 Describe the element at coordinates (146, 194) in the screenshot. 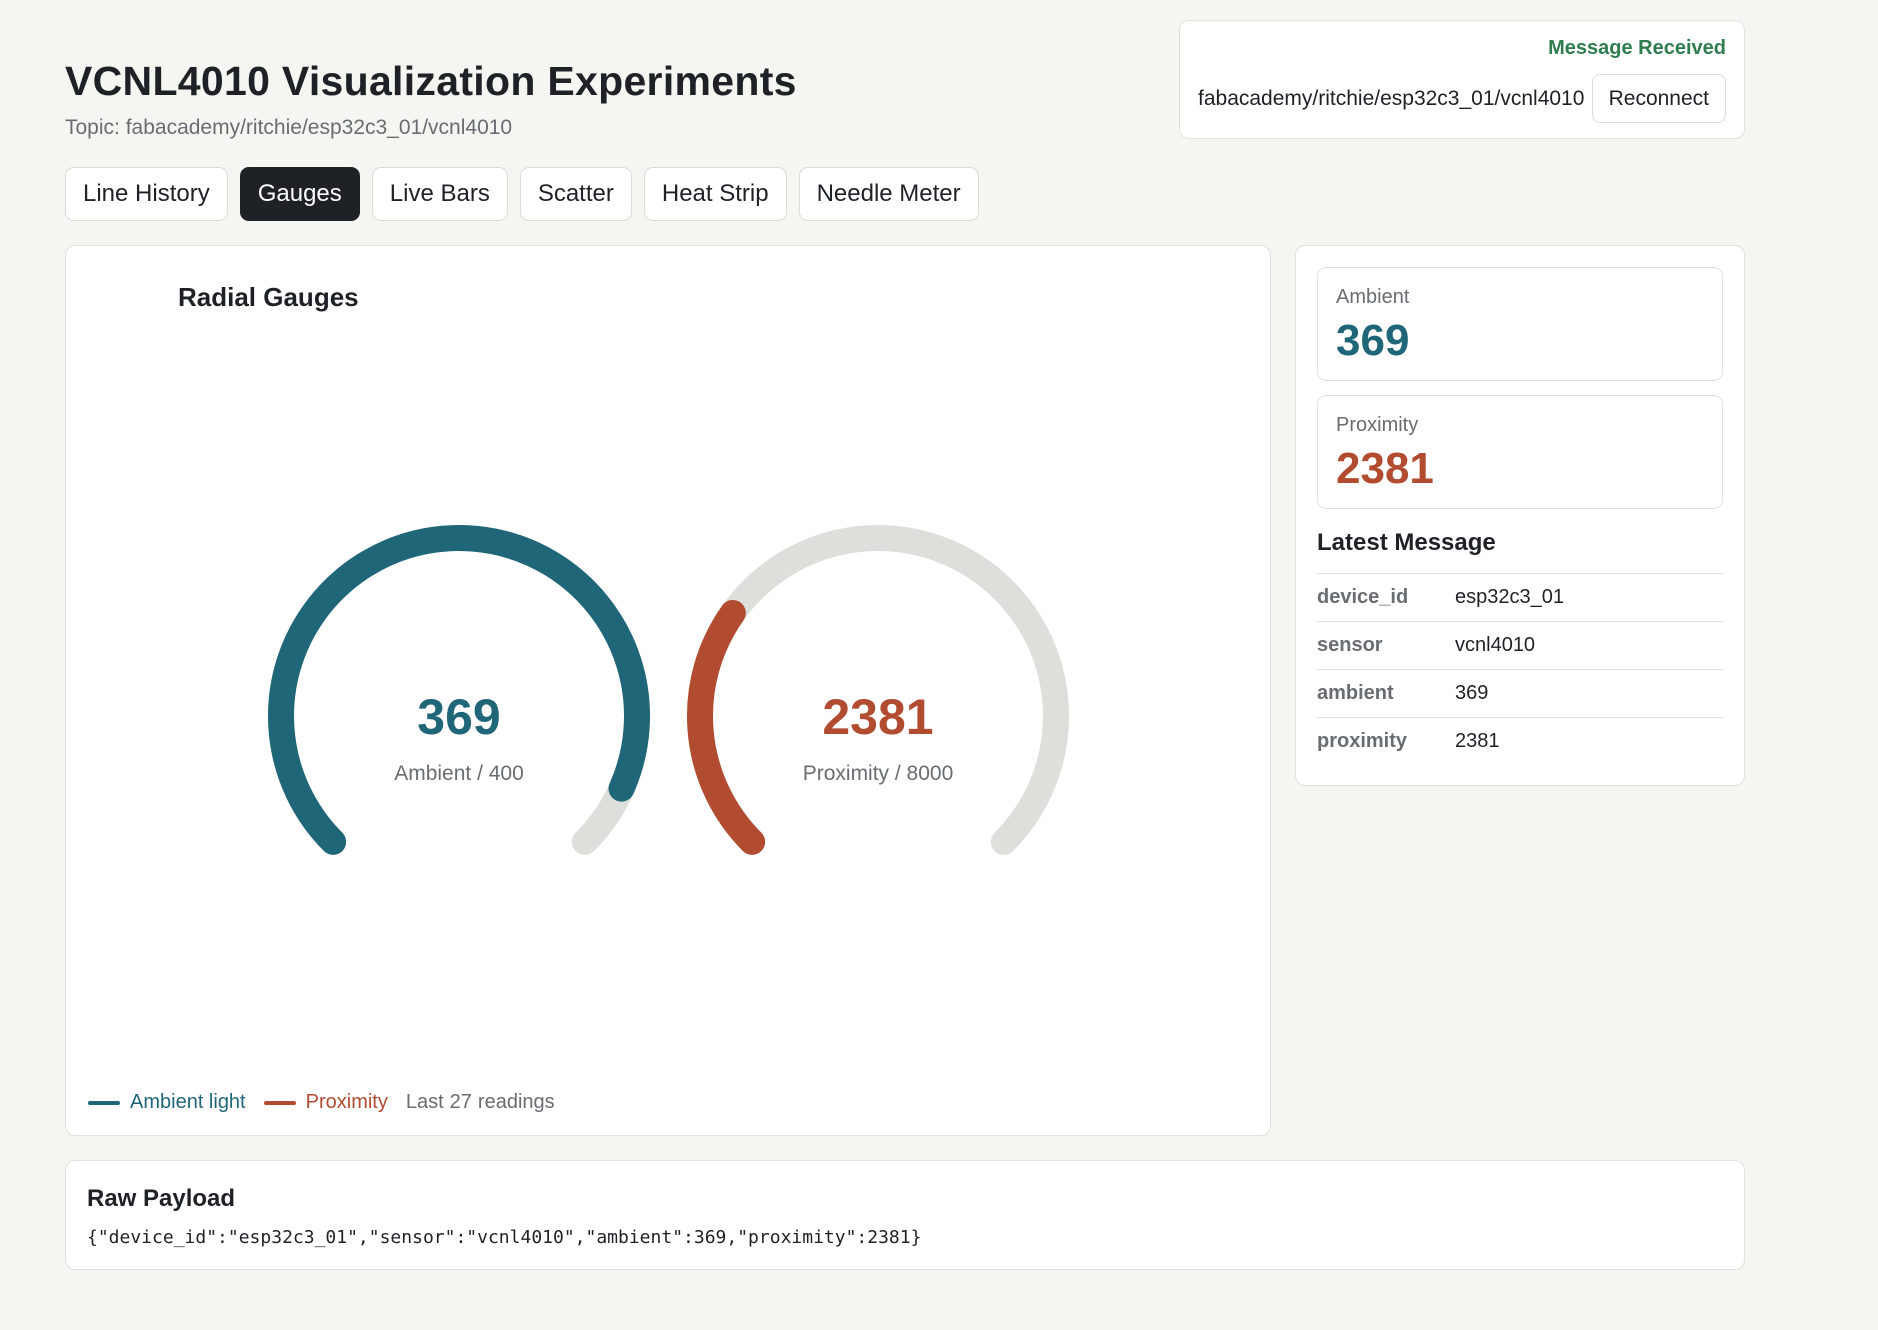

I see `tab-line-history: Line History` at that location.